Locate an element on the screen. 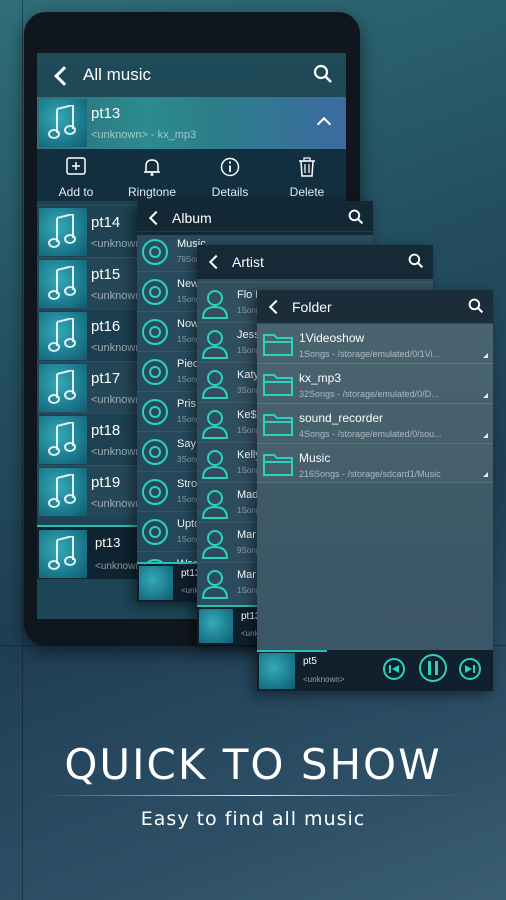 The image size is (506, 900). track-title: pt13 is located at coordinates (106, 113).